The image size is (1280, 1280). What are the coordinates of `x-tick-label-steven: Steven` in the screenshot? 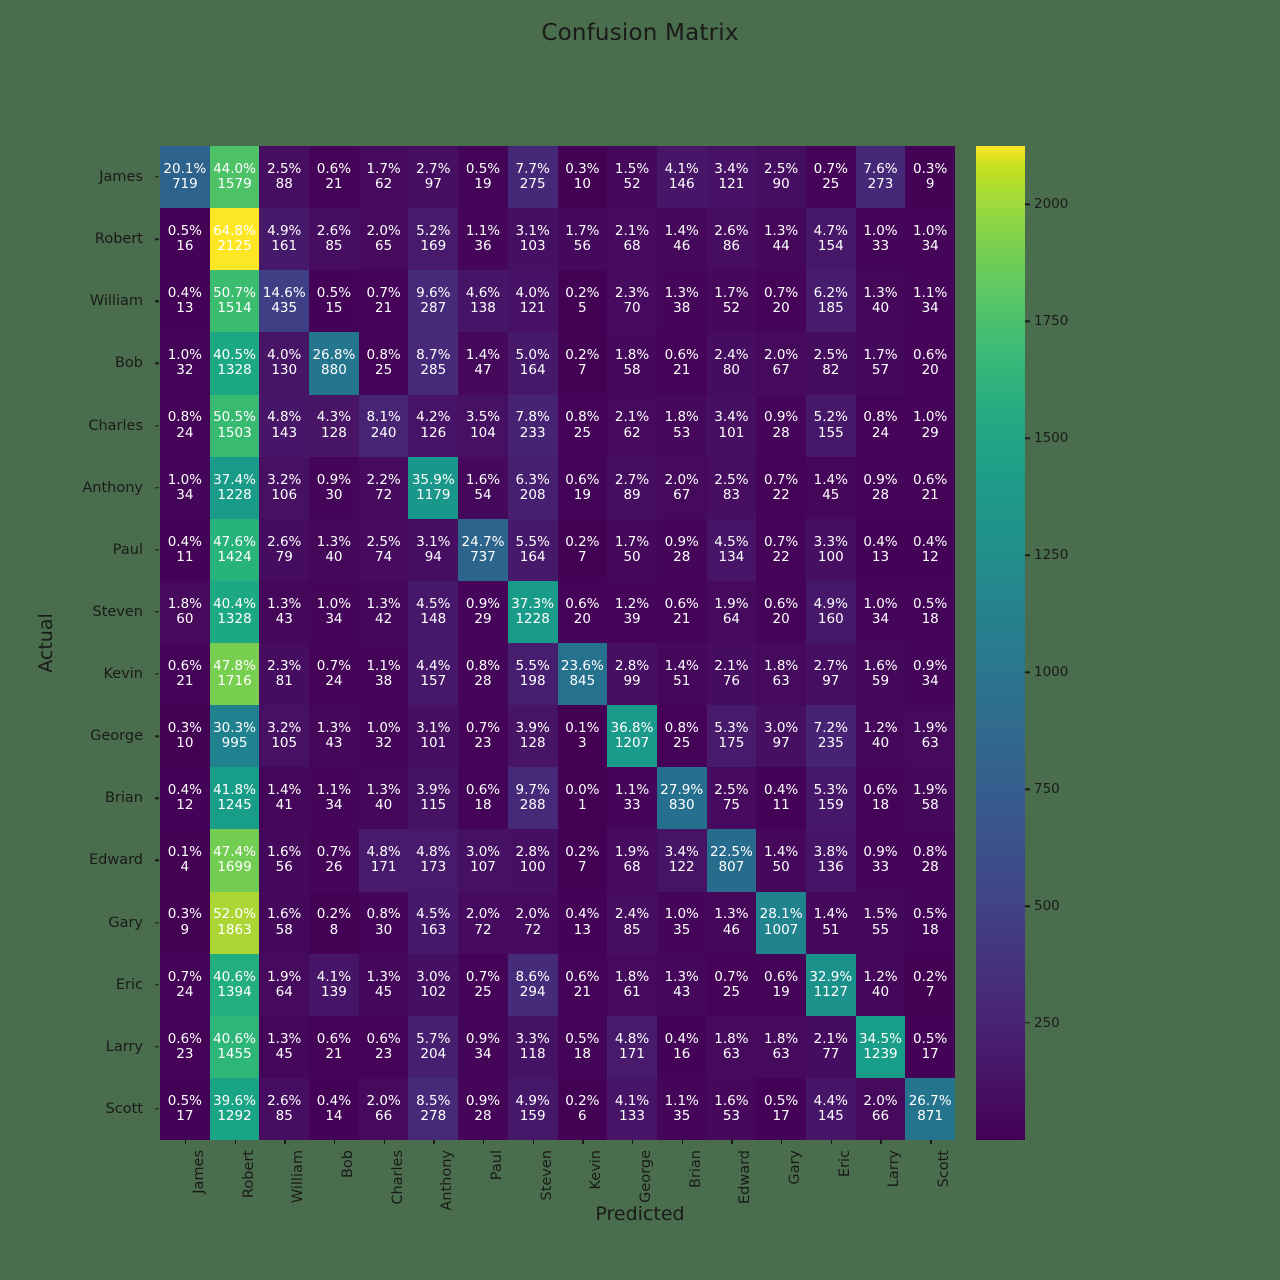 It's located at (546, 1175).